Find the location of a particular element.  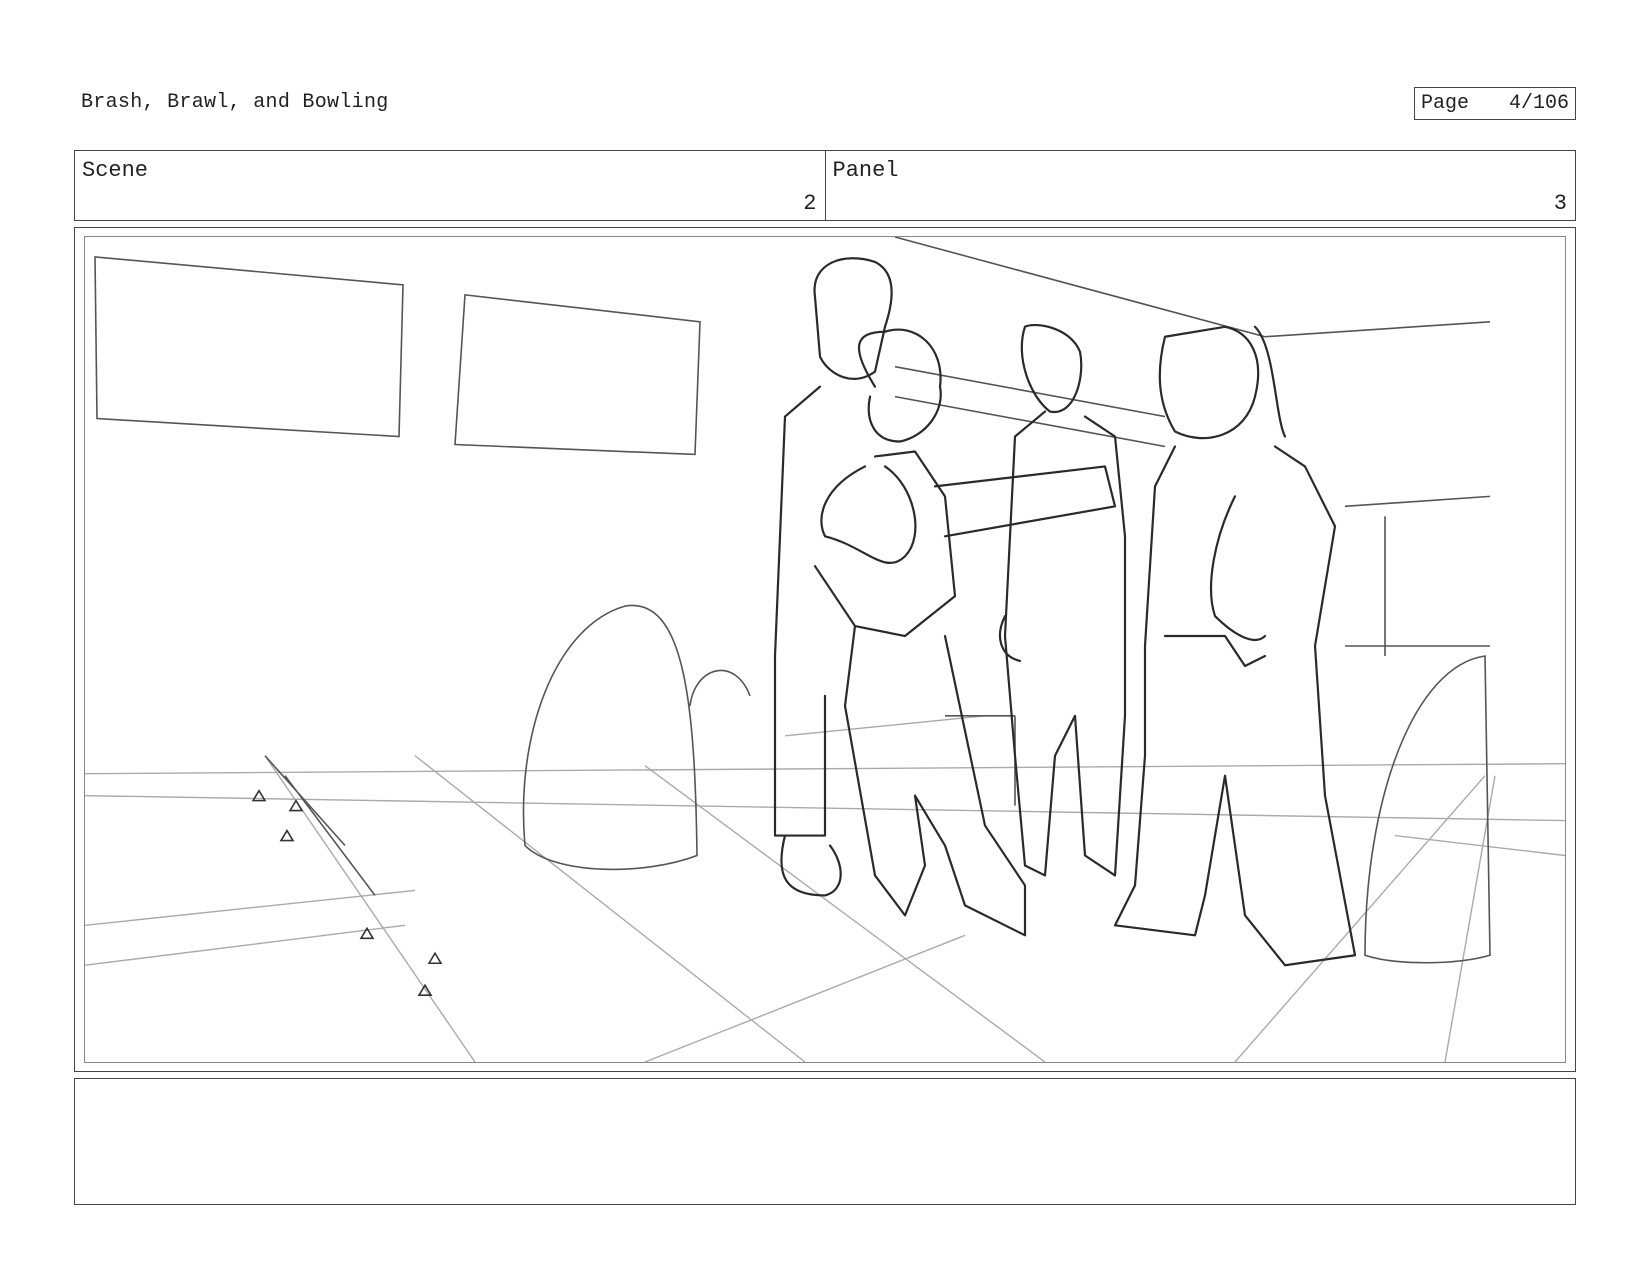

lane-arrows is located at coordinates (347, 892).